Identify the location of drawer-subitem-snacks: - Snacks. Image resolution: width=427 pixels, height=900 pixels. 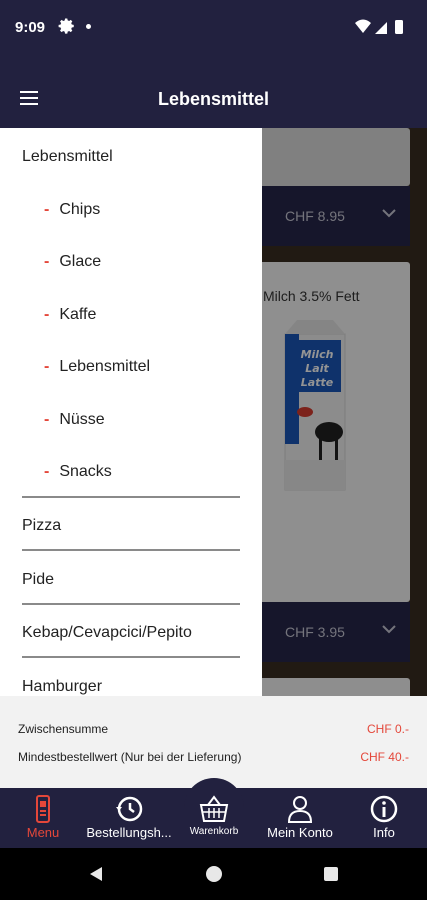
(78, 472).